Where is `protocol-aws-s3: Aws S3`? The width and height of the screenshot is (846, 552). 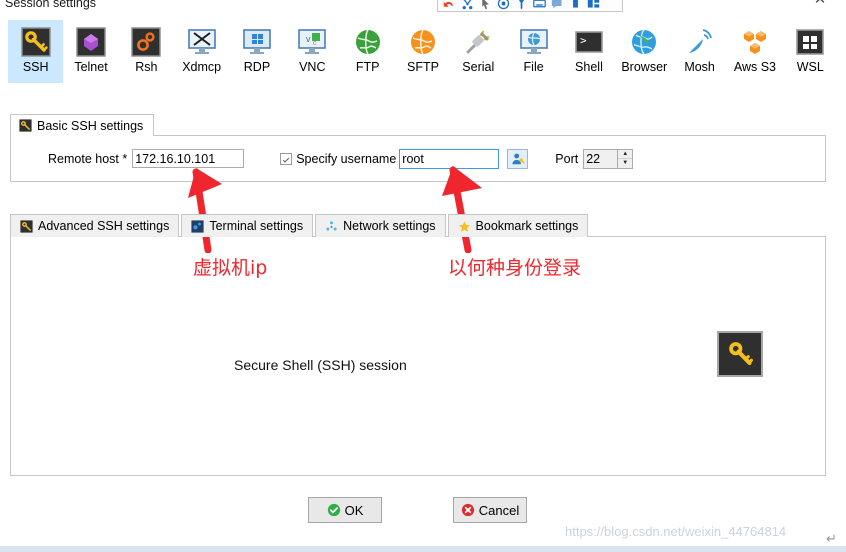 protocol-aws-s3: Aws S3 is located at coordinates (754, 51).